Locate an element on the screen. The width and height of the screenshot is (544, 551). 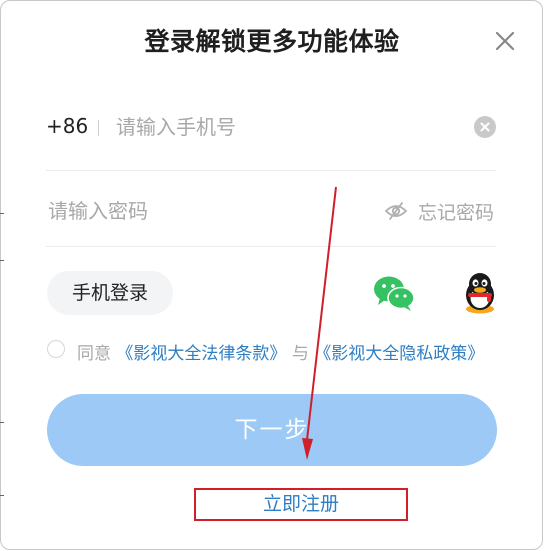
register-link: 立即注册 is located at coordinates (301, 504).